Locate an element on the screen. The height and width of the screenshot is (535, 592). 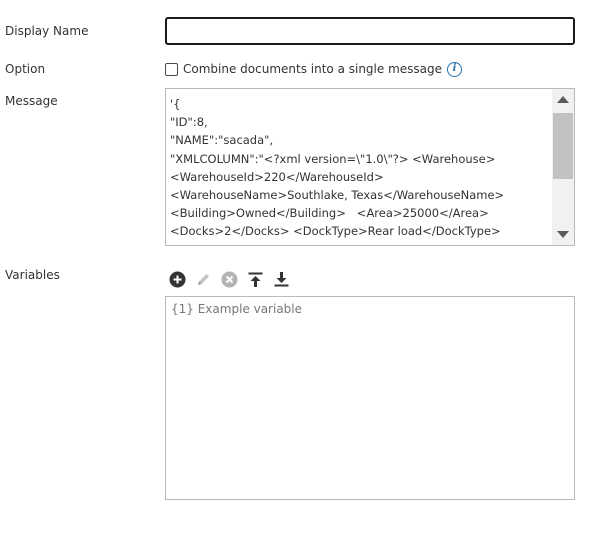
move-to-top-button is located at coordinates (255, 279).